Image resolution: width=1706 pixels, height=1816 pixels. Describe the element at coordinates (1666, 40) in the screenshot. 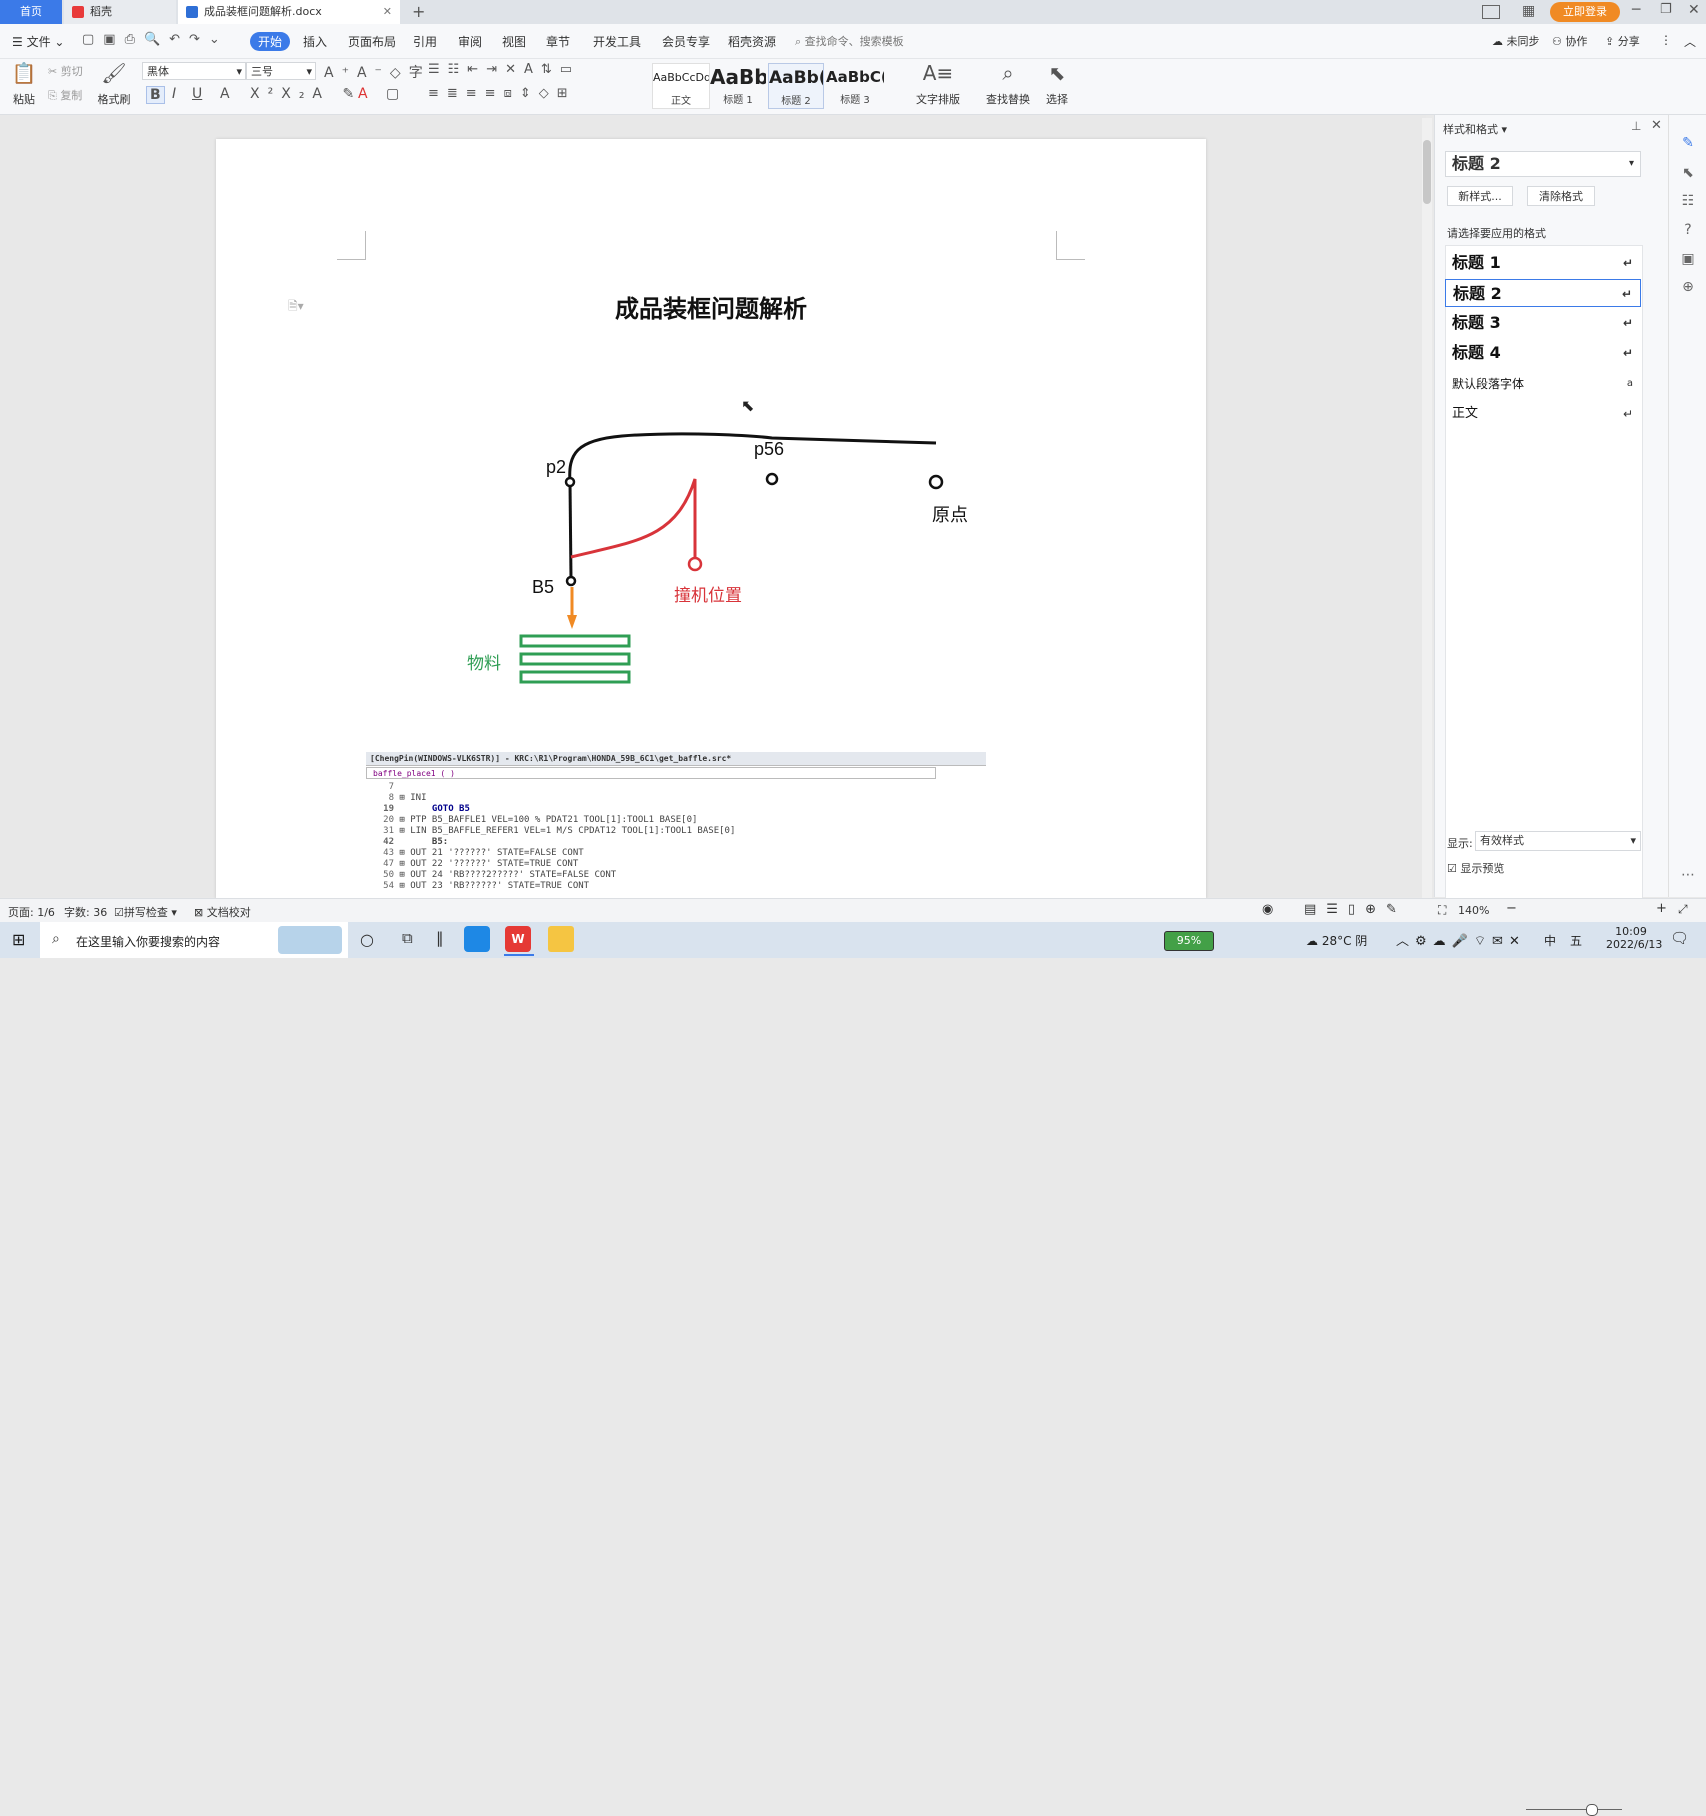

I see `more-icon: ⋮` at that location.